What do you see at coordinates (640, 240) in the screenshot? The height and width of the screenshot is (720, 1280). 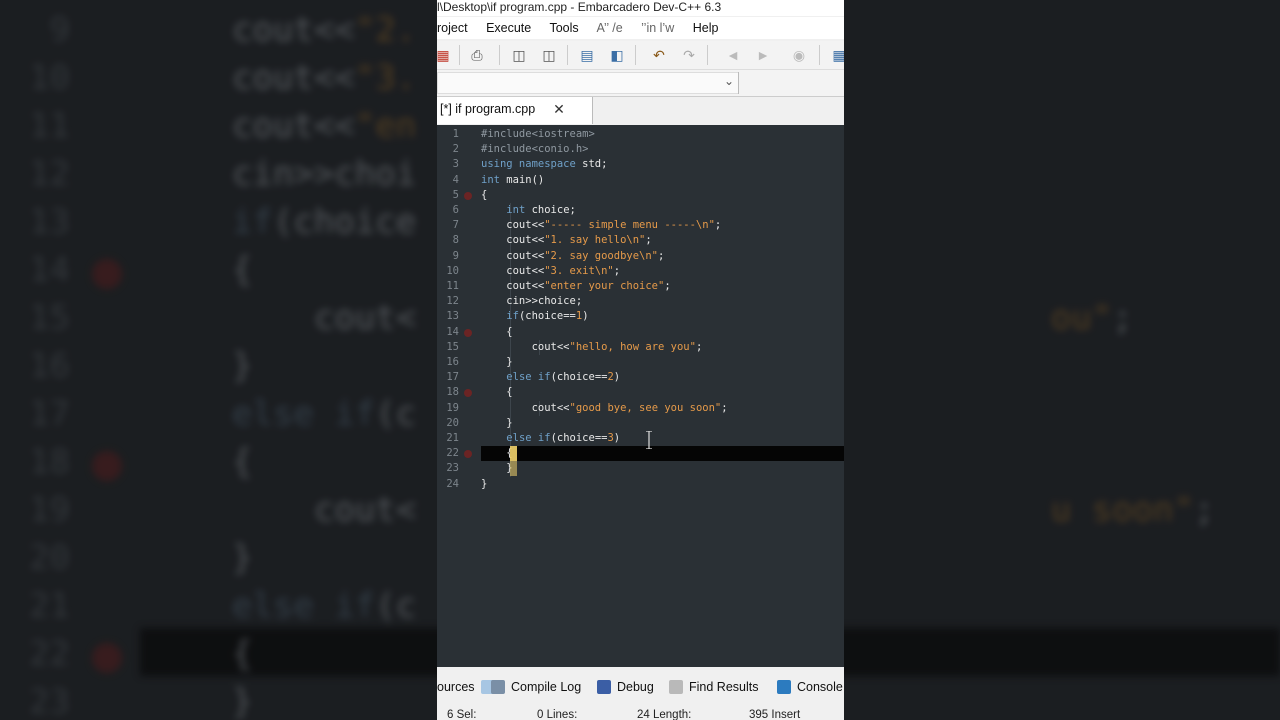 I see `code-line: 8 cout<<"1. say hello\n";` at bounding box center [640, 240].